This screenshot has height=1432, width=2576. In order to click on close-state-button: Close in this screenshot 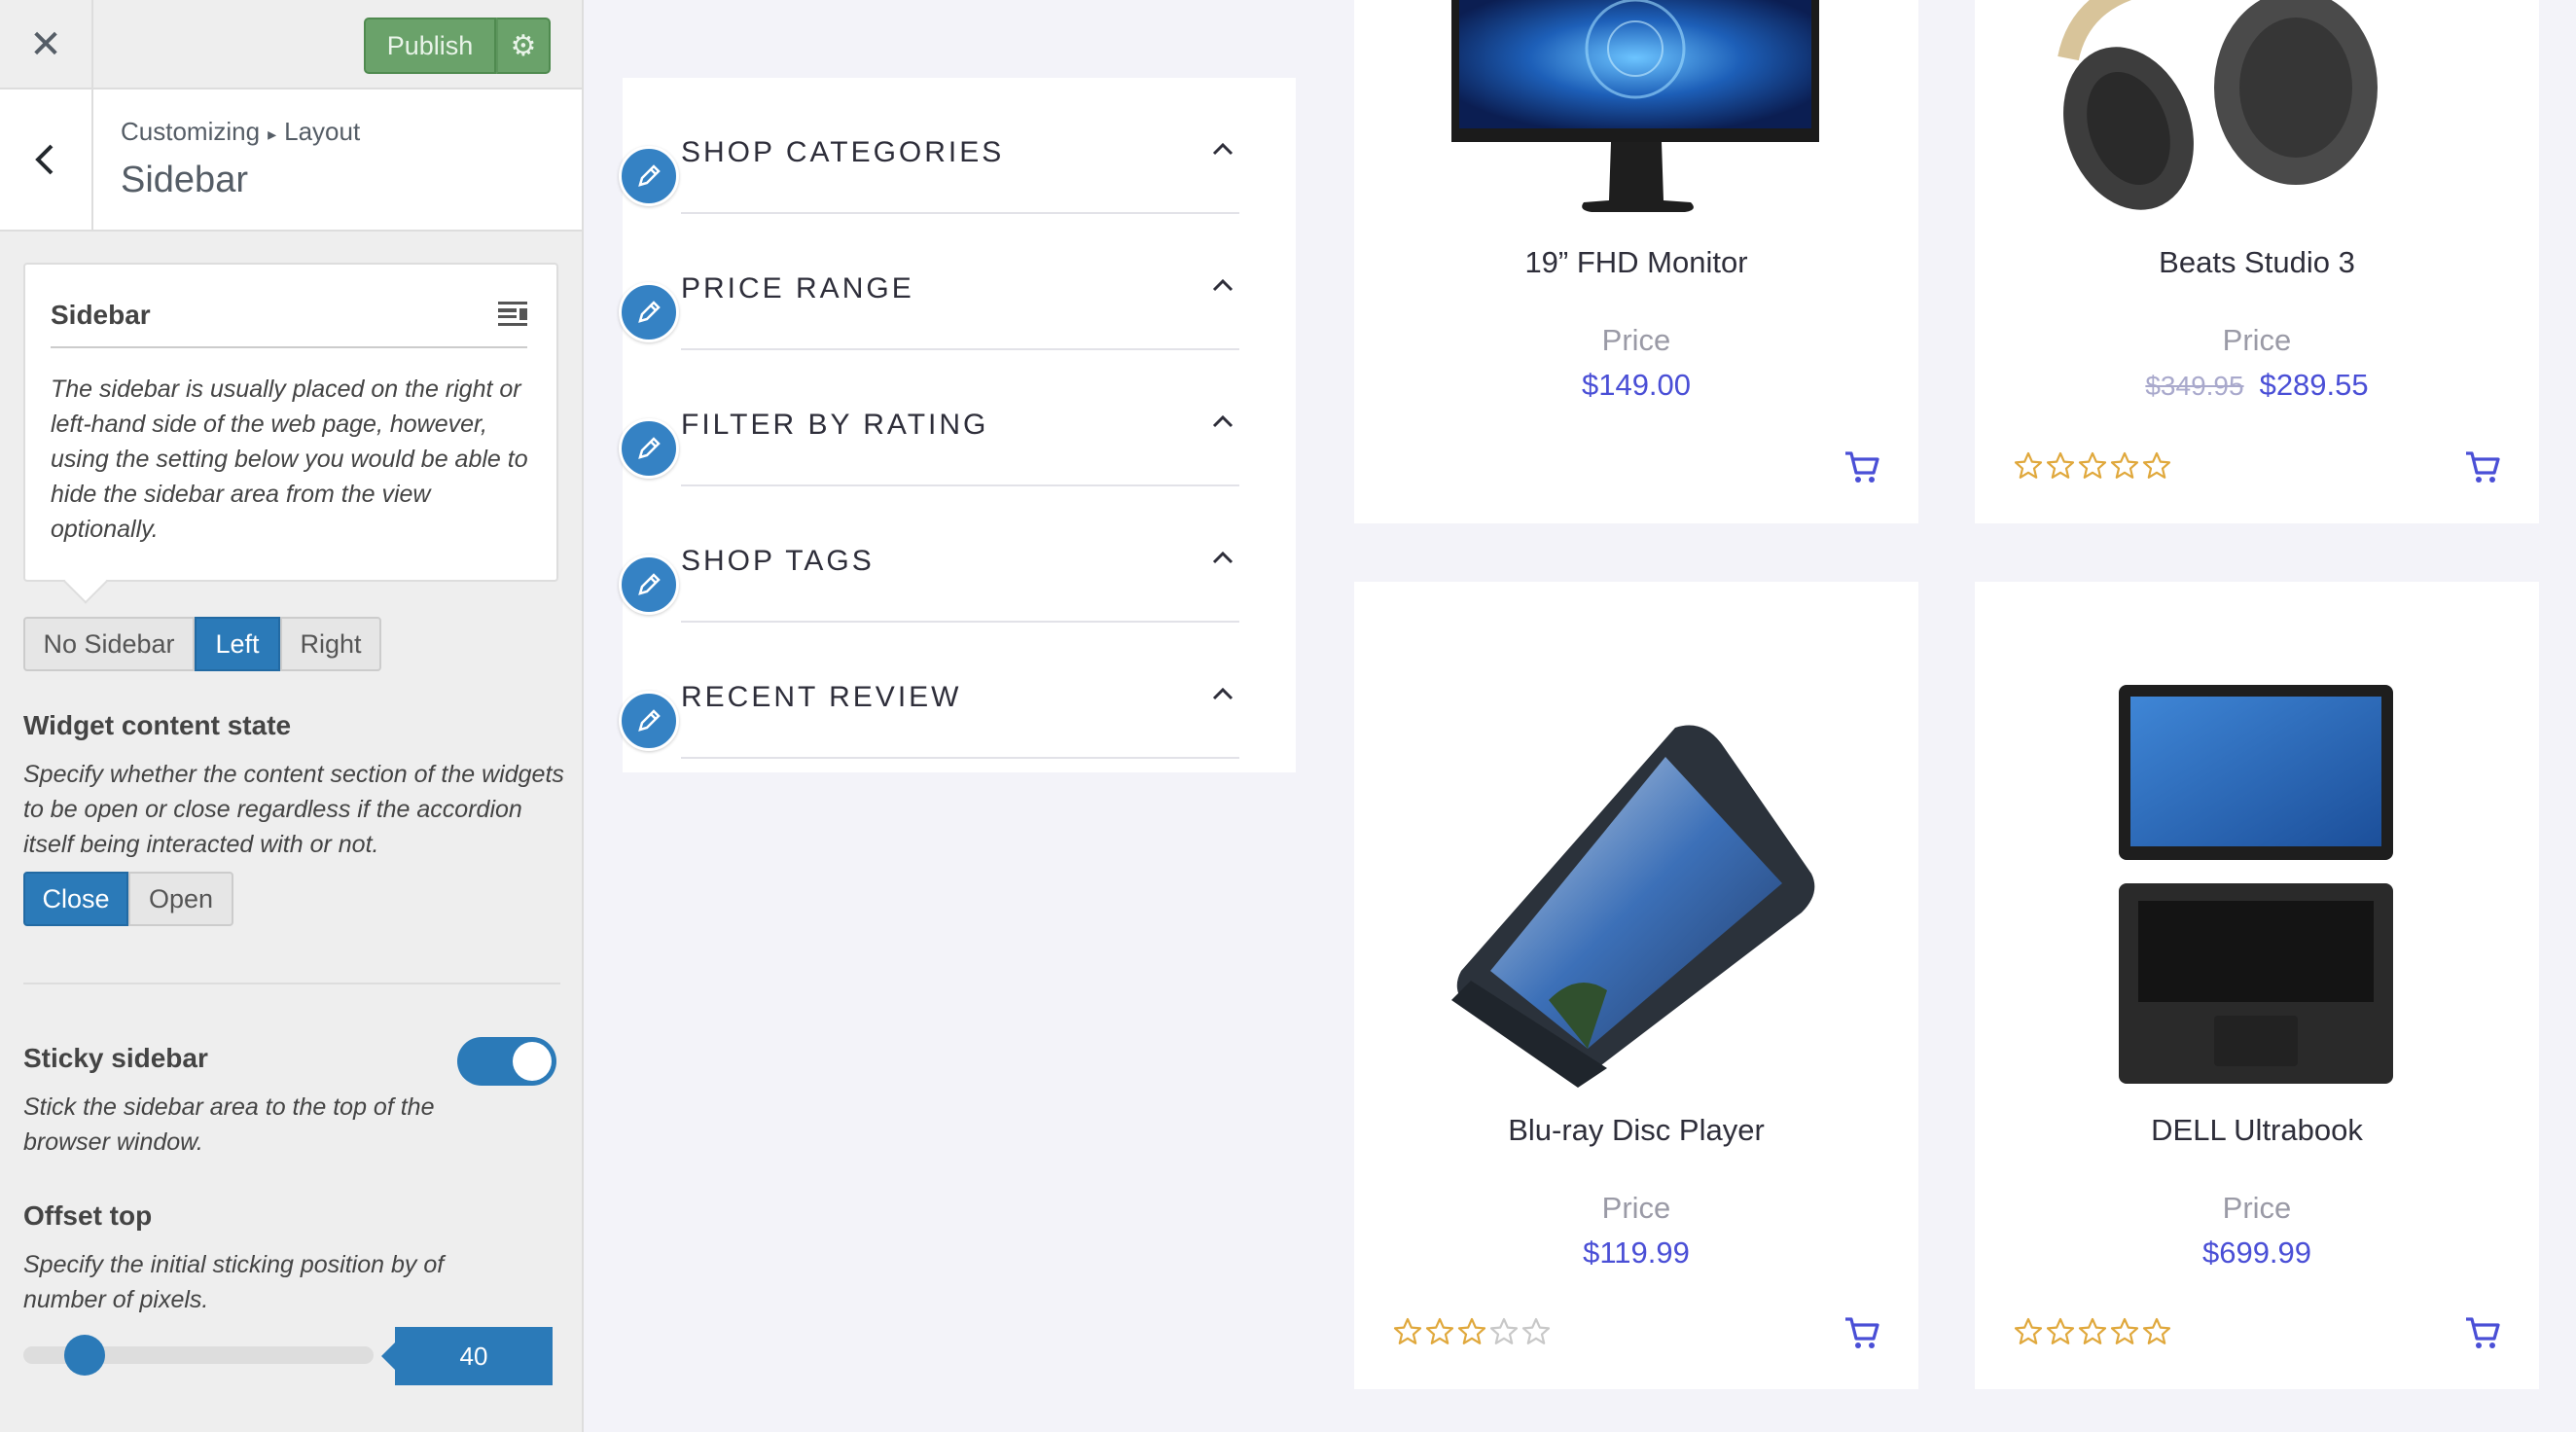, I will do `click(75, 899)`.